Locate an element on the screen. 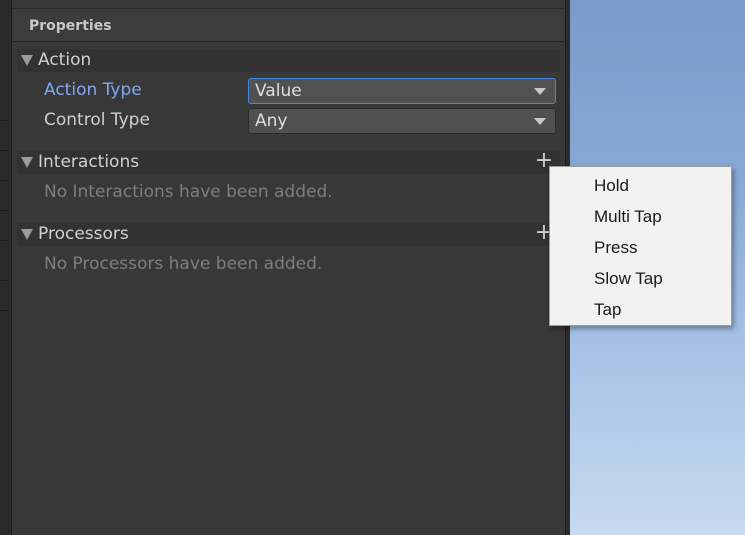 The width and height of the screenshot is (745, 535). menu-item-label: Press is located at coordinates (616, 247).